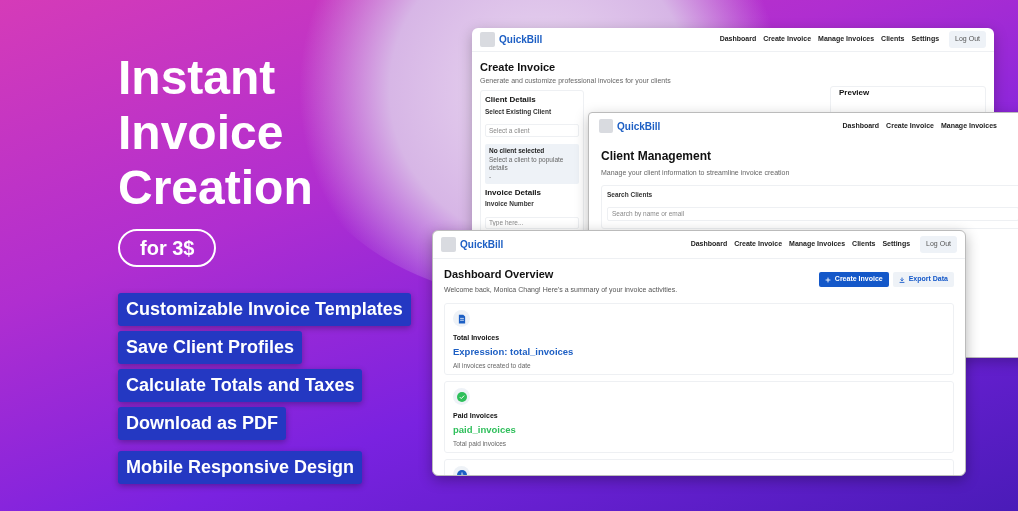  Describe the element at coordinates (901, 279) in the screenshot. I see `download-icon` at that location.